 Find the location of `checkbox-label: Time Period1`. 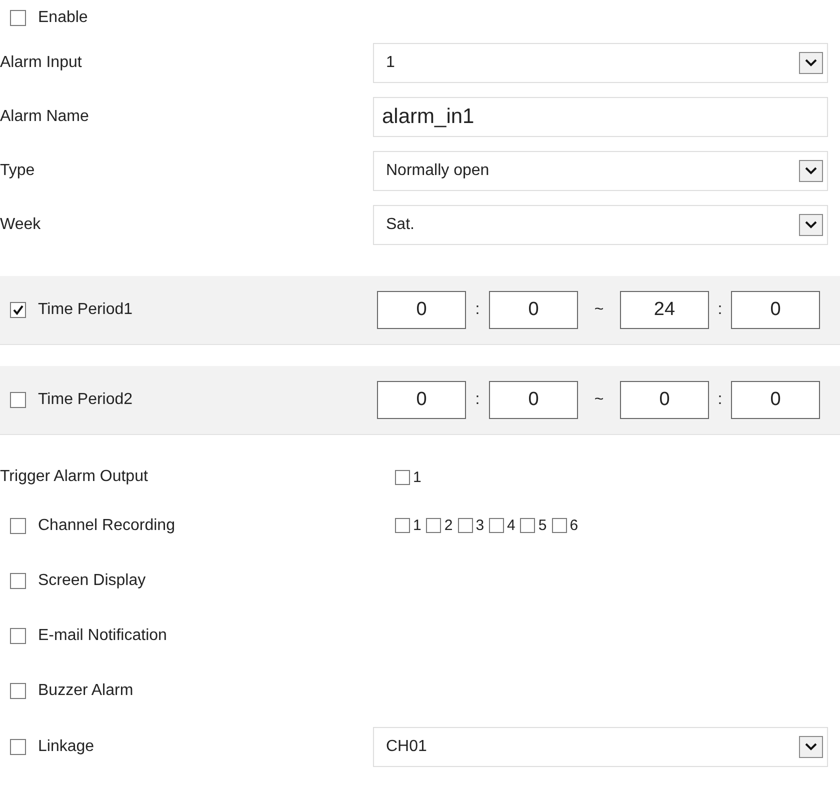

checkbox-label: Time Period1 is located at coordinates (85, 310).